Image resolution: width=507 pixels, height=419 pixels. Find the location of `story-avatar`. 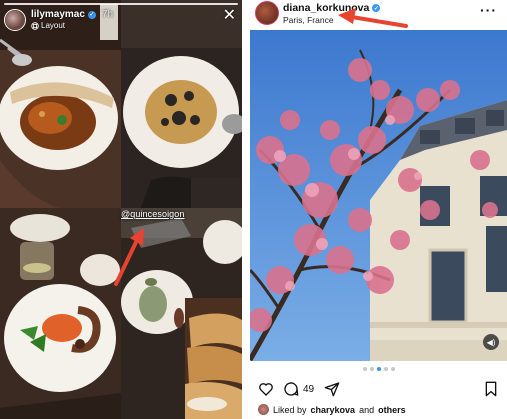

story-avatar is located at coordinates (15, 20).